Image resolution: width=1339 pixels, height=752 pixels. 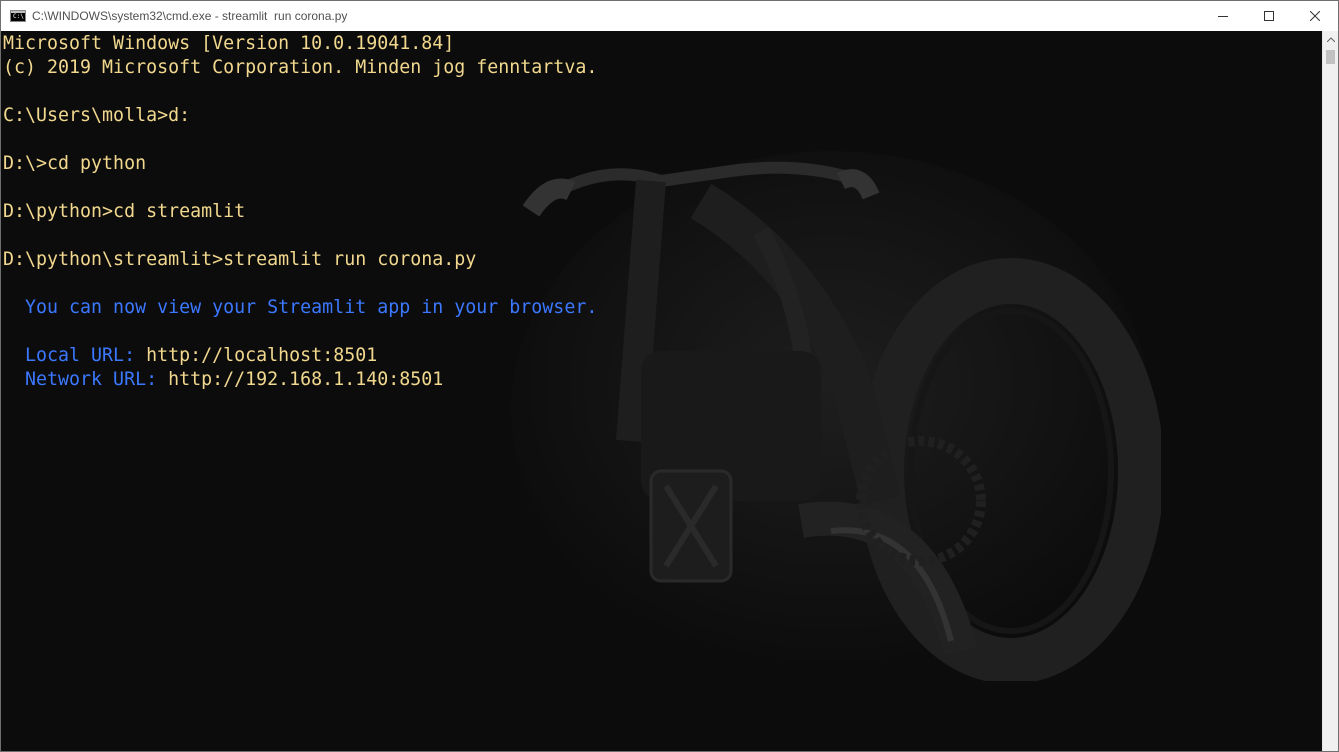 I want to click on local-url-value: http://localhost:8501, so click(x=262, y=355).